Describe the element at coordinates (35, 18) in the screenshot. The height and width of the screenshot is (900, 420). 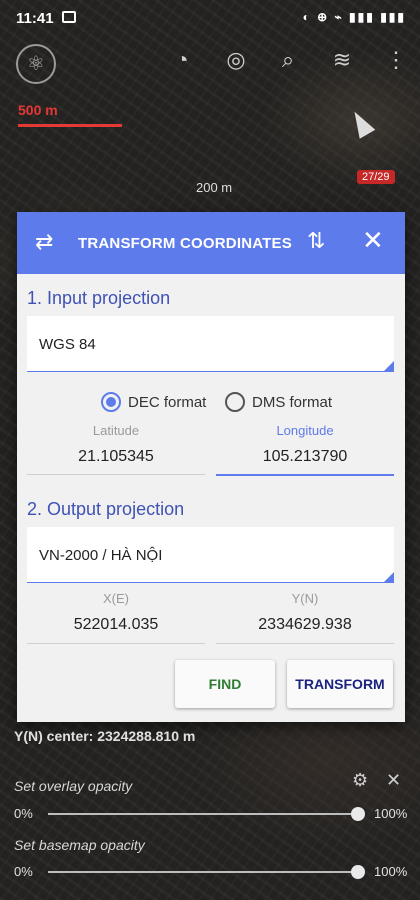
I see `status-time: 11:41` at that location.